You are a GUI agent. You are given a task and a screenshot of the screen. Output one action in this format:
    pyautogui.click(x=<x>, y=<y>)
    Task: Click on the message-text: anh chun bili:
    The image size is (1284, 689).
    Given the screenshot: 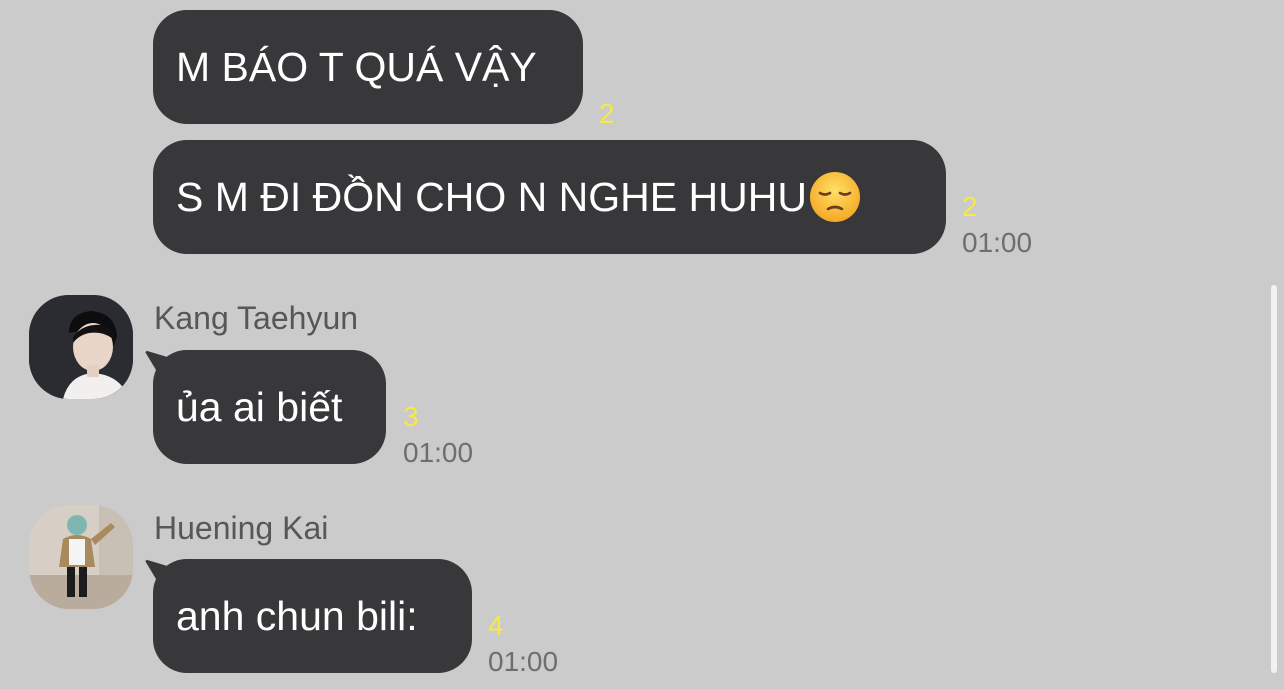 What is the action you would take?
    pyautogui.click(x=297, y=615)
    